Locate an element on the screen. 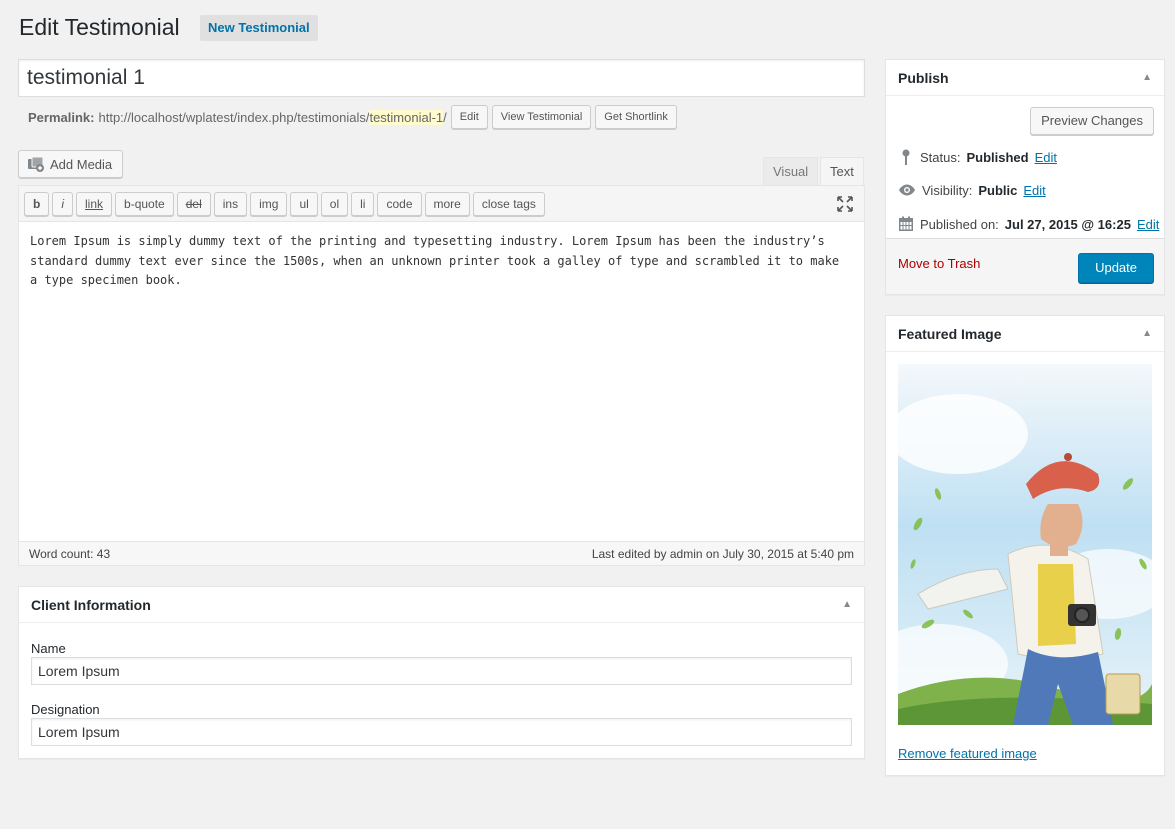 Image resolution: width=1175 pixels, height=829 pixels. permalink-trailing-slash: / is located at coordinates (445, 117).